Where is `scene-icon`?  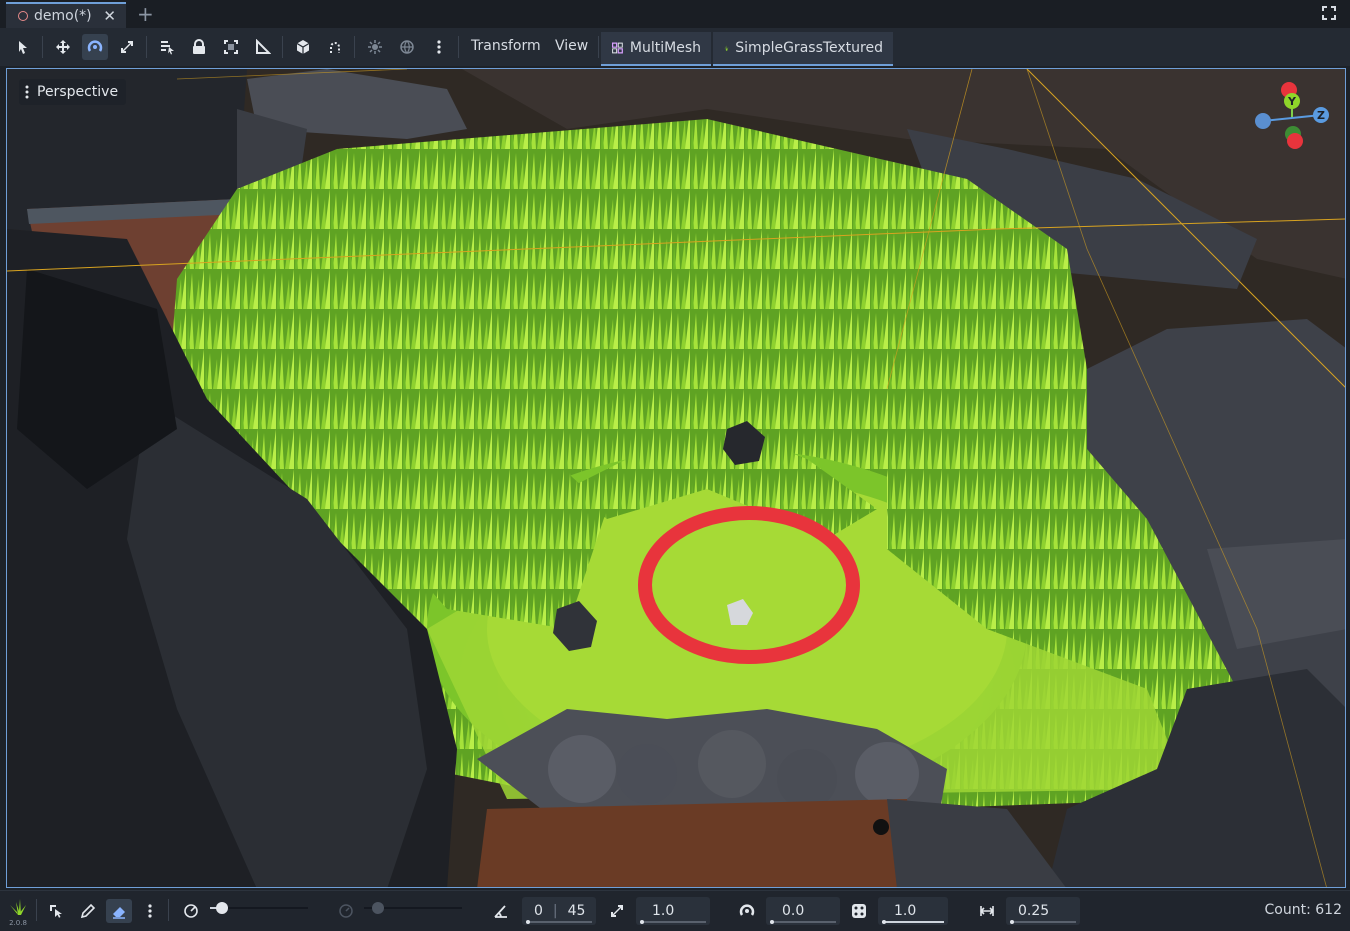 scene-icon is located at coordinates (23, 16).